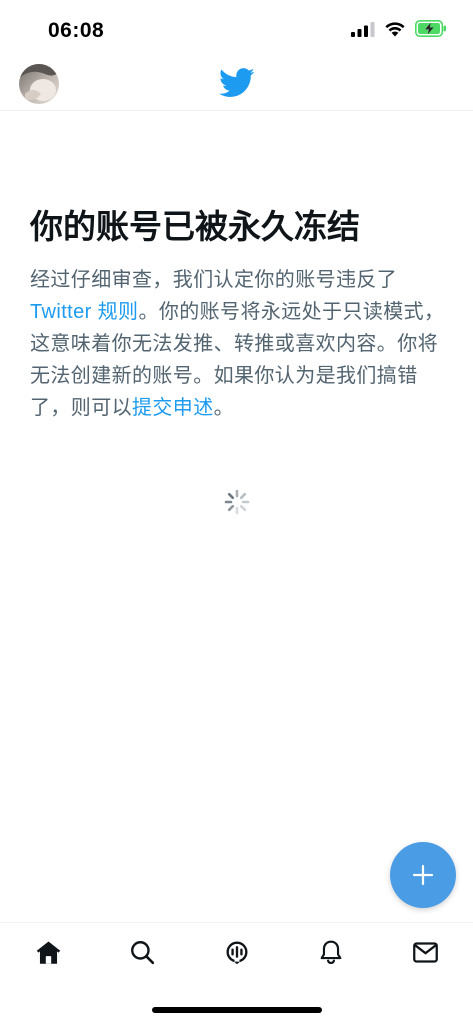 The height and width of the screenshot is (1024, 473). What do you see at coordinates (237, 502) in the screenshot?
I see `loading-spinner-icon` at bounding box center [237, 502].